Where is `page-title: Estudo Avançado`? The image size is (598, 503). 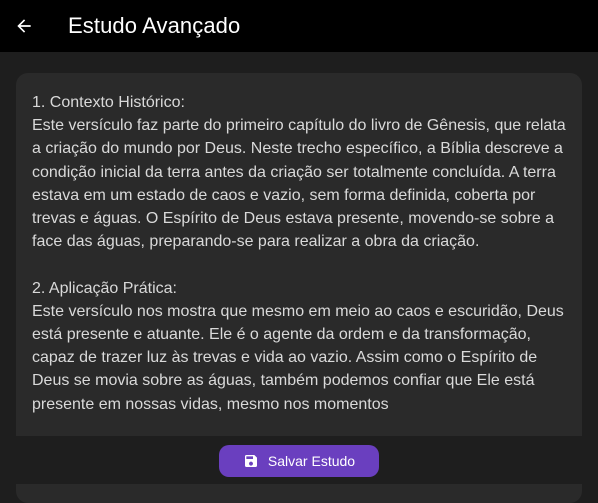
page-title: Estudo Avançado is located at coordinates (154, 25).